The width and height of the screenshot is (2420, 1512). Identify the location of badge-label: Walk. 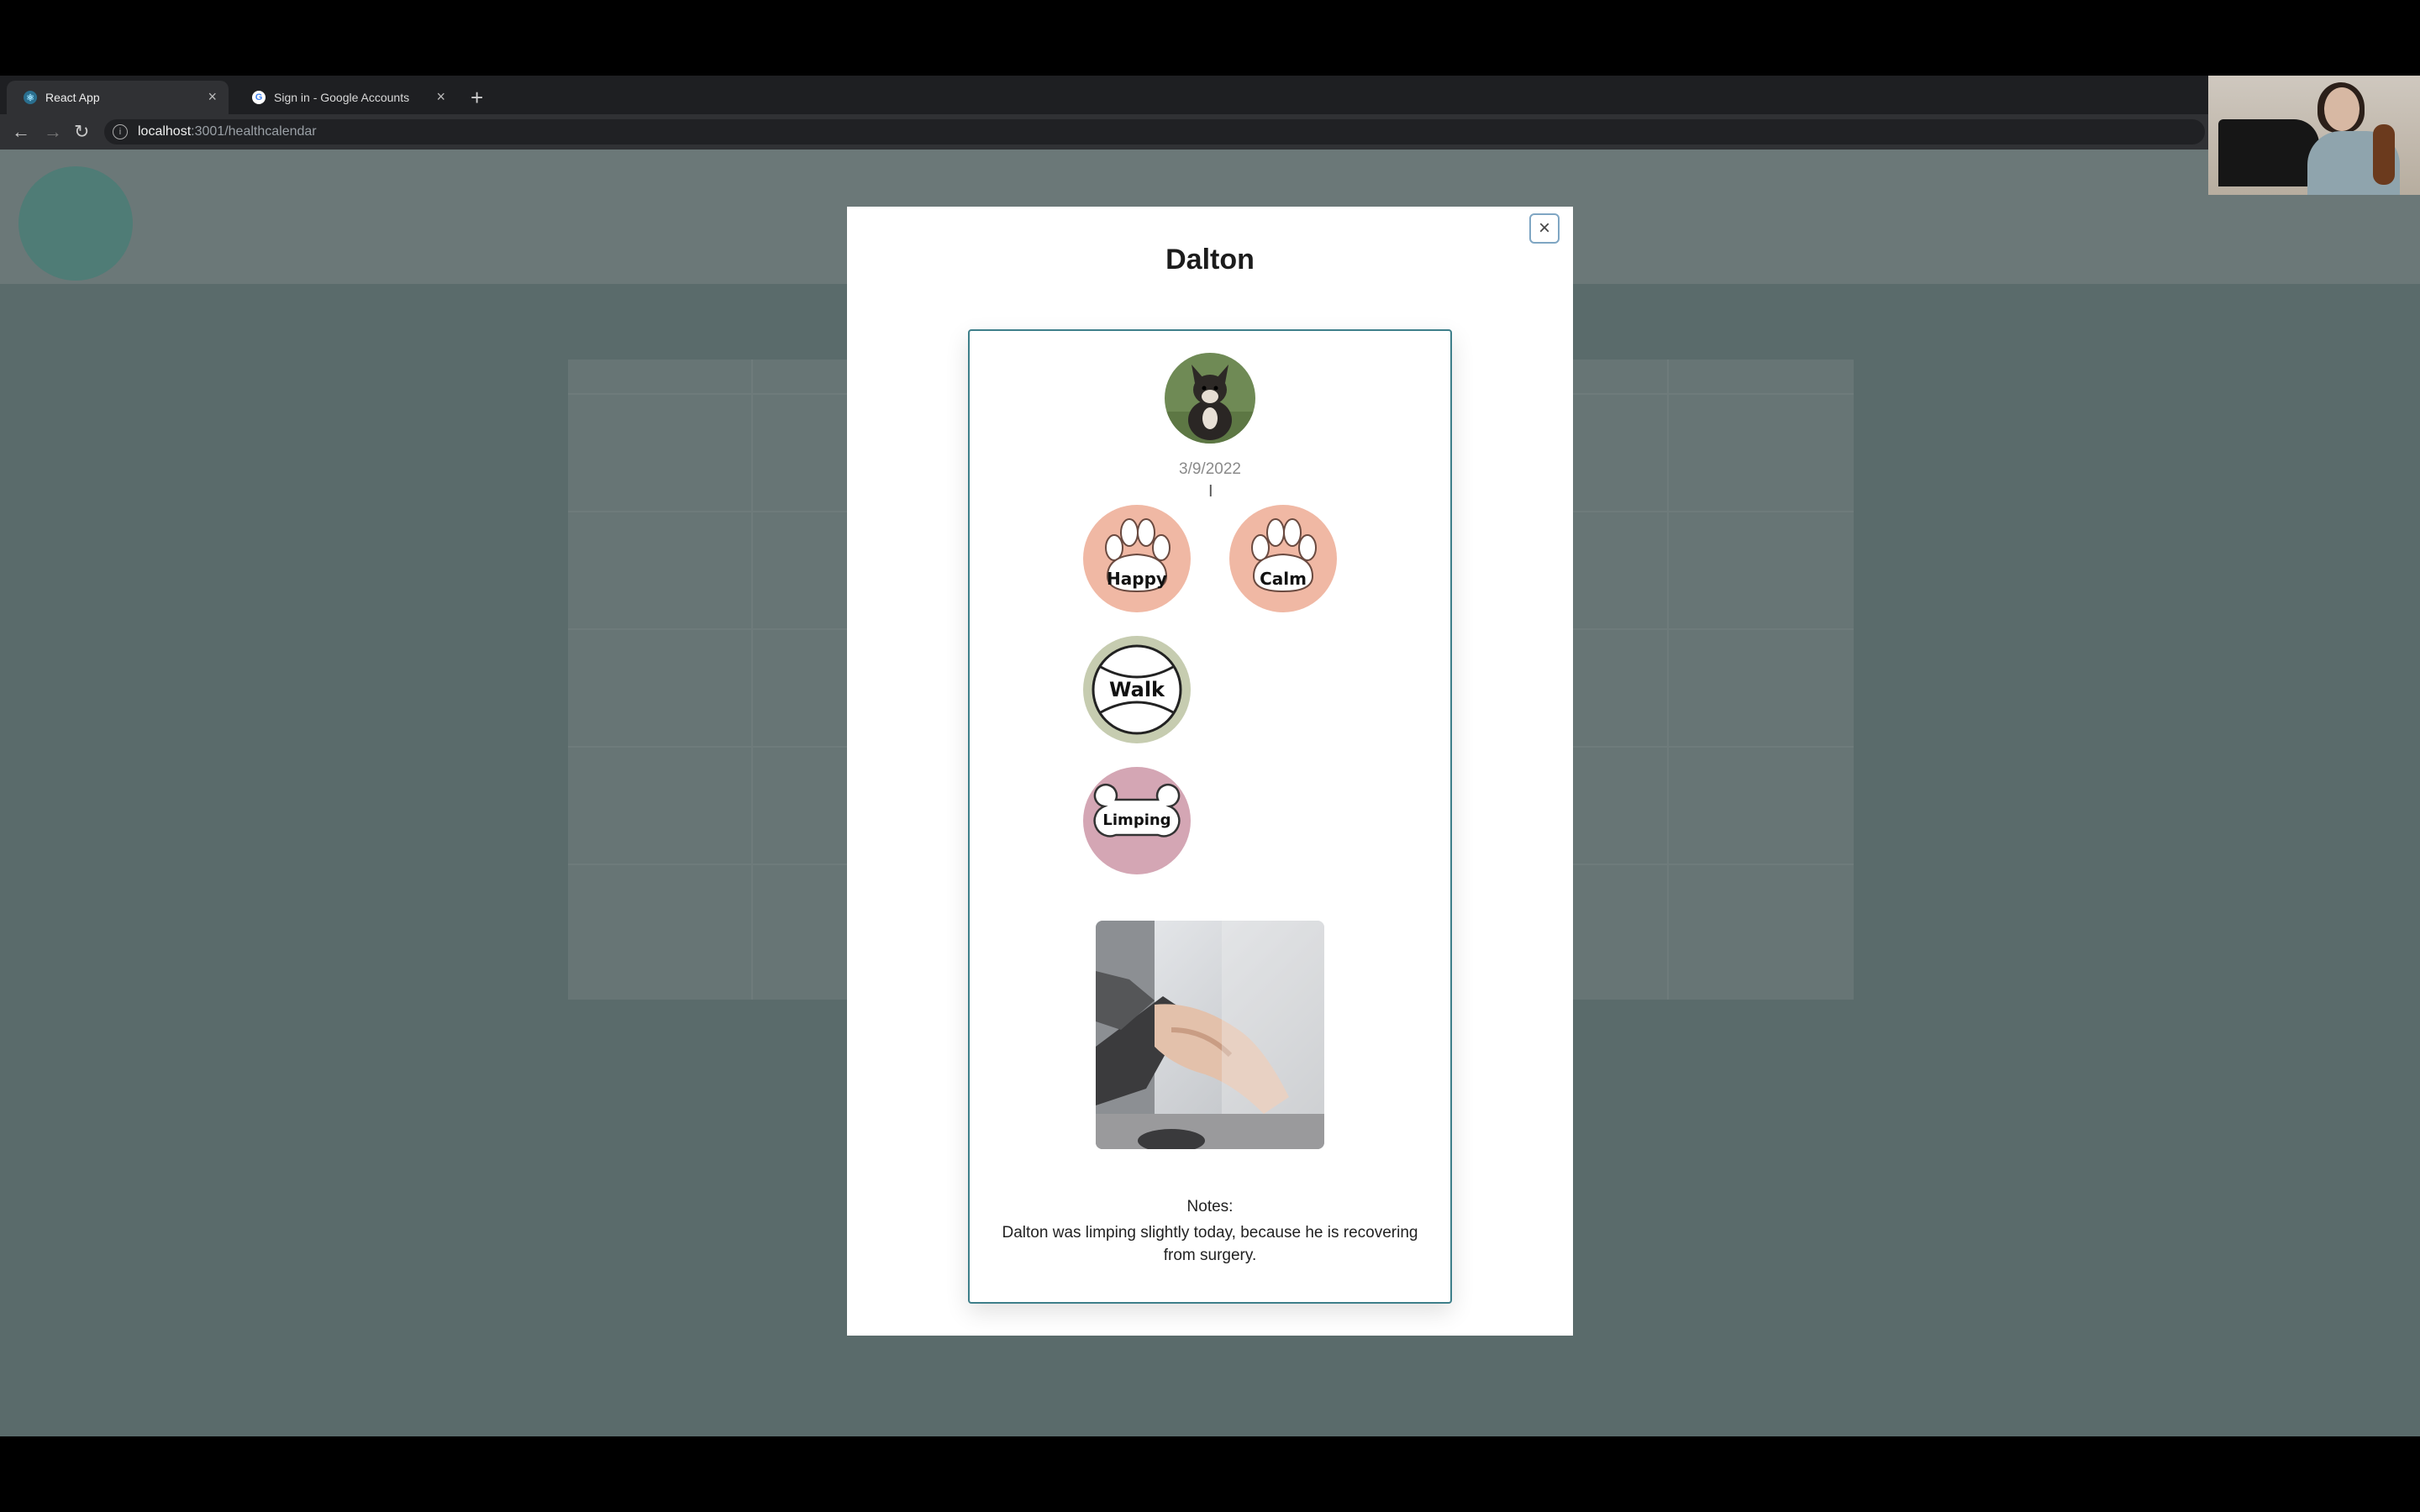
(1137, 689).